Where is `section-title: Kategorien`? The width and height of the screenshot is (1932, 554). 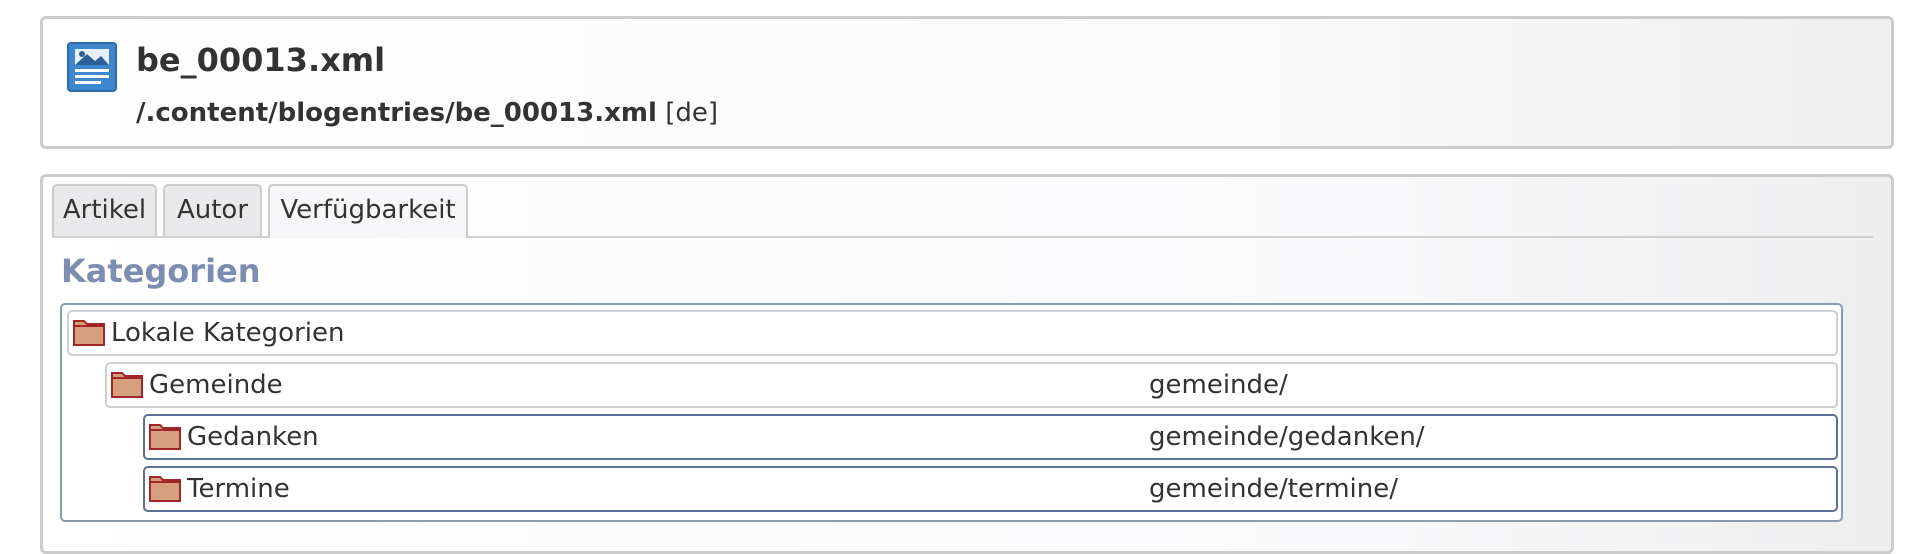
section-title: Kategorien is located at coordinates (161, 271).